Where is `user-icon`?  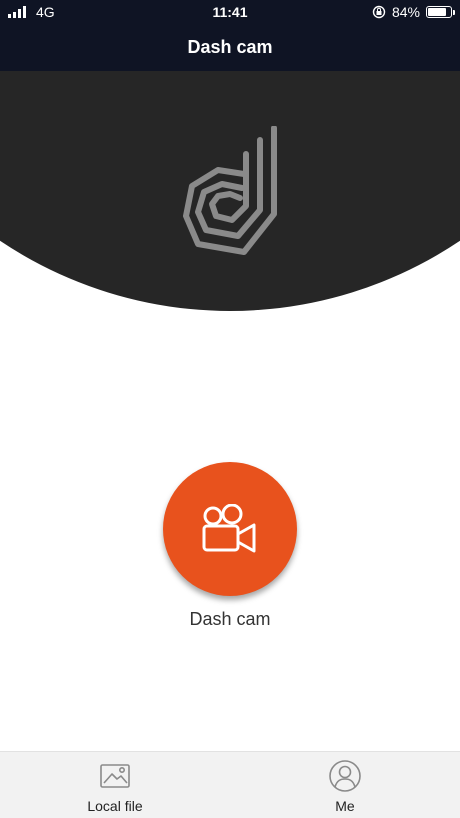 user-icon is located at coordinates (345, 776).